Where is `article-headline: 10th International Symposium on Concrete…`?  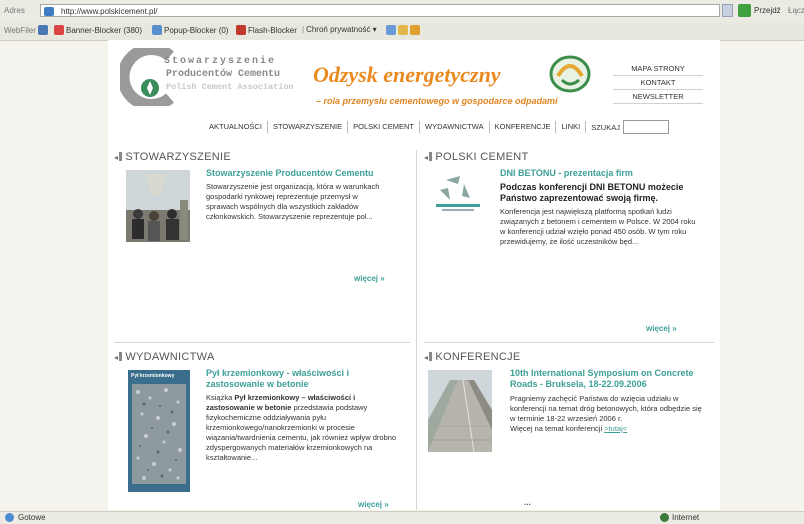
article-headline: 10th International Symposium on Concrete… is located at coordinates (608, 379).